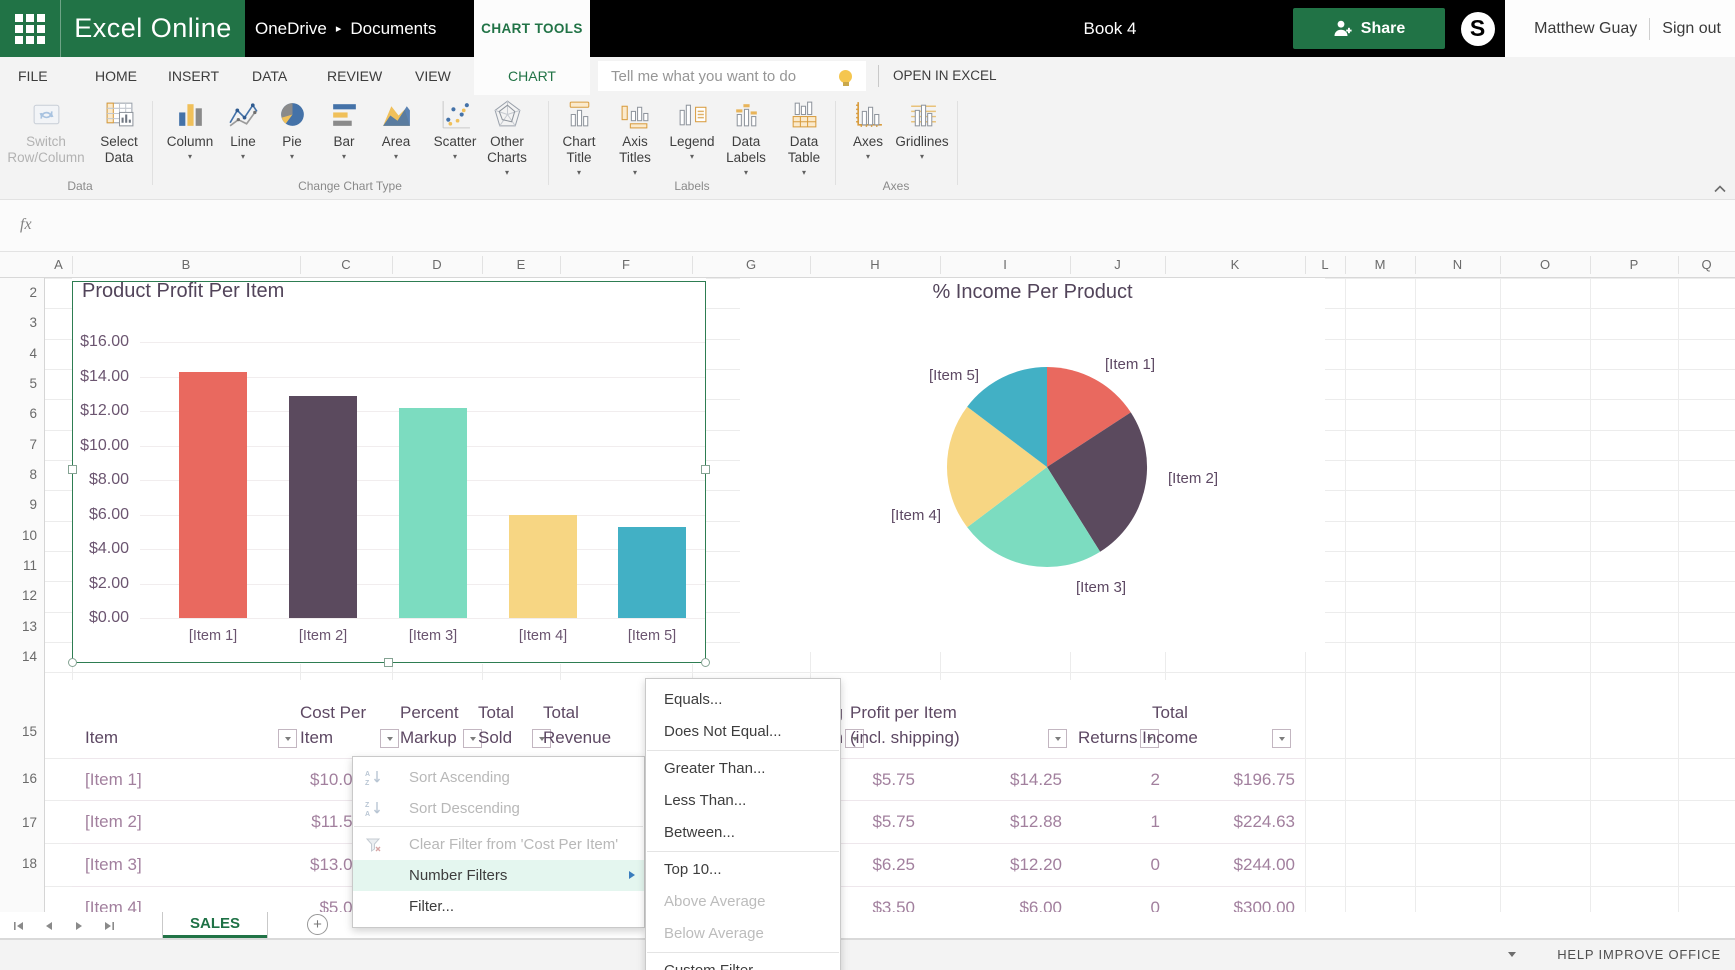  What do you see at coordinates (635, 137) in the screenshot?
I see `axis-titles-button: Axis Titles ▾` at bounding box center [635, 137].